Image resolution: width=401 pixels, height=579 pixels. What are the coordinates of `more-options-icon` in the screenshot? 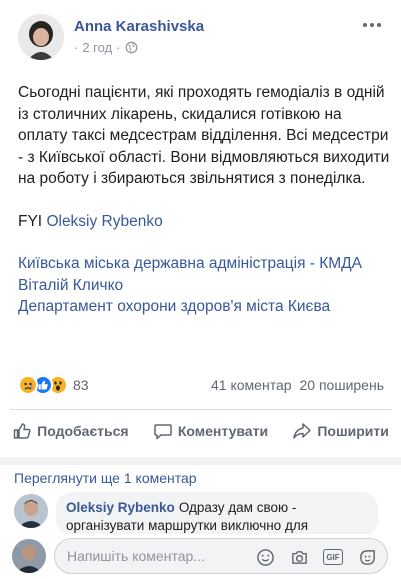 It's located at (372, 25).